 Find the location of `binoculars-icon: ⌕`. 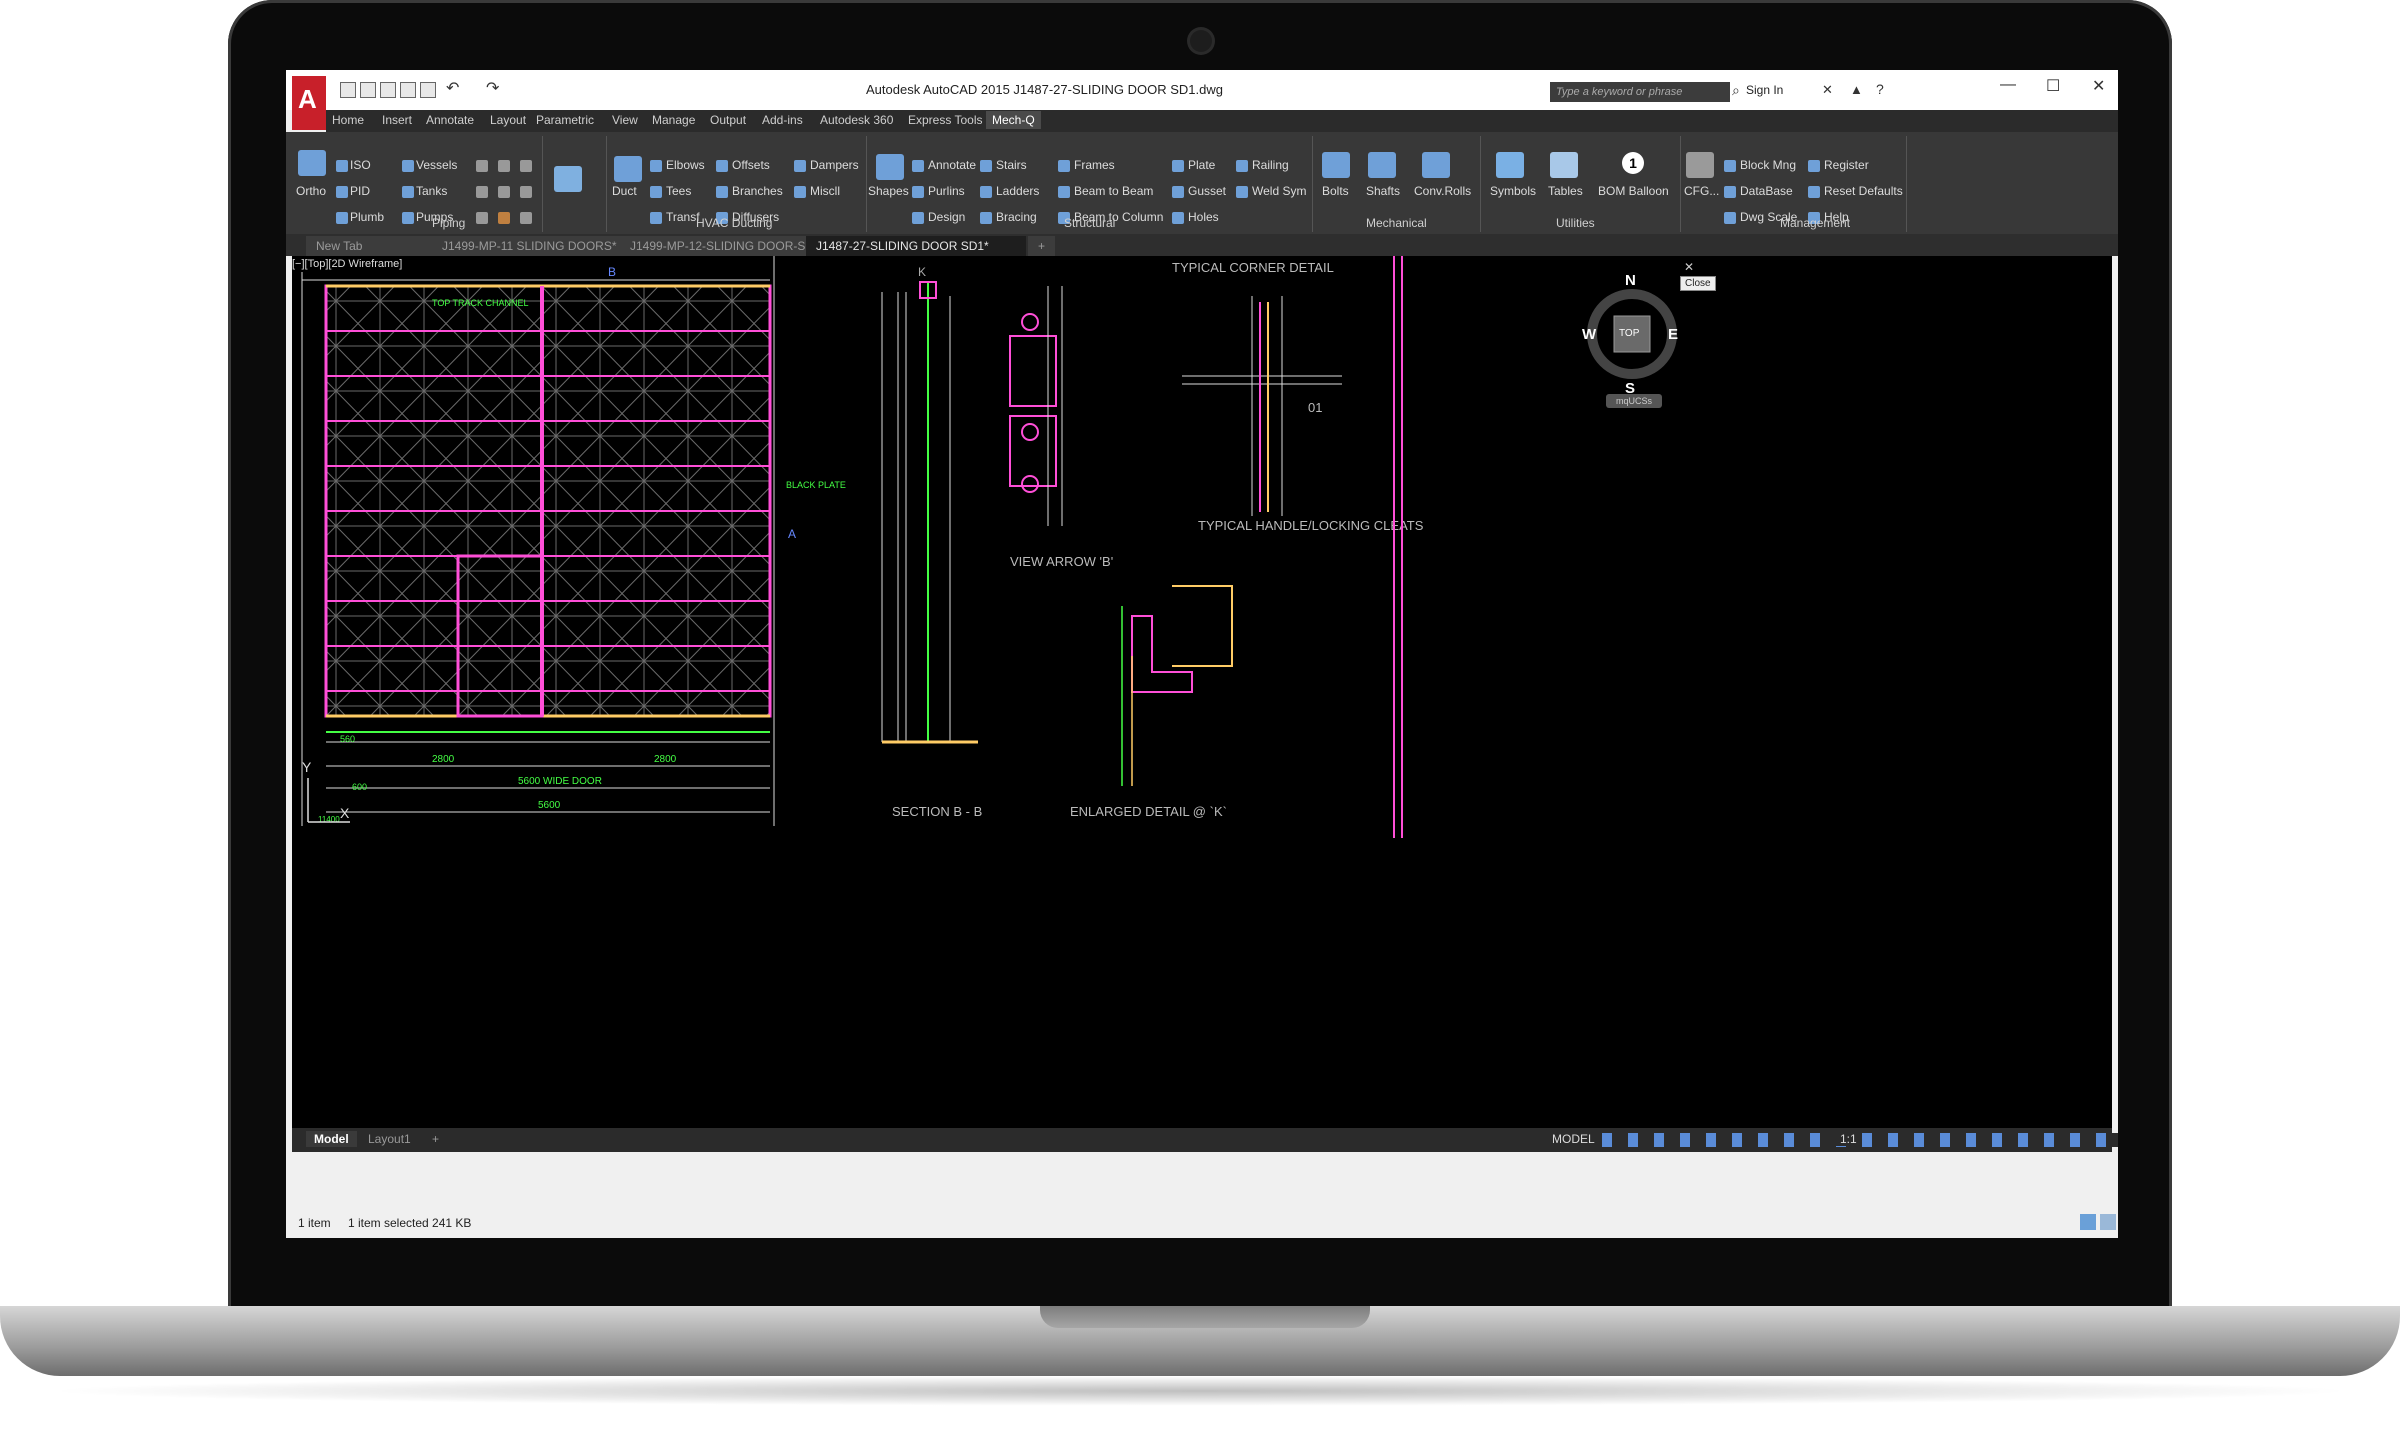

binoculars-icon: ⌕ is located at coordinates (1736, 90).